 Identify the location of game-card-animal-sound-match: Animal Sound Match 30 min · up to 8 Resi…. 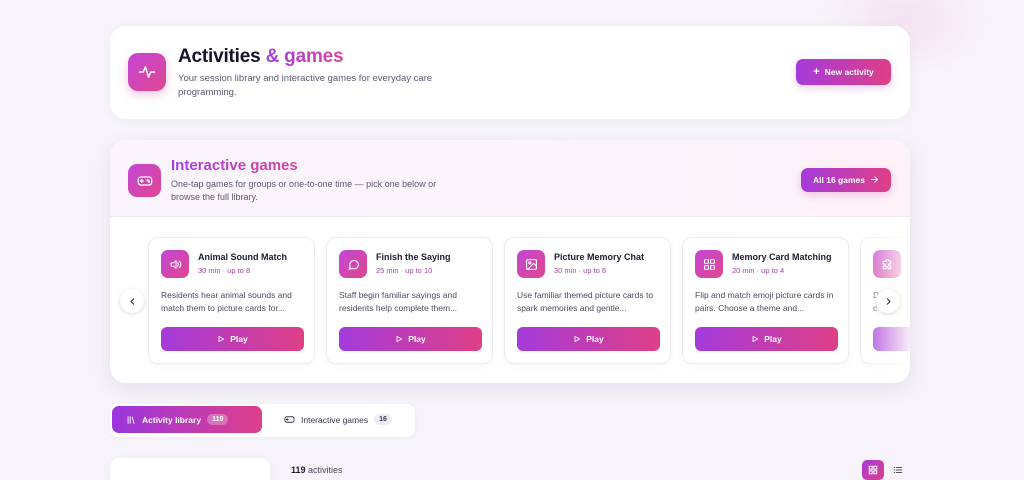
(231, 300).